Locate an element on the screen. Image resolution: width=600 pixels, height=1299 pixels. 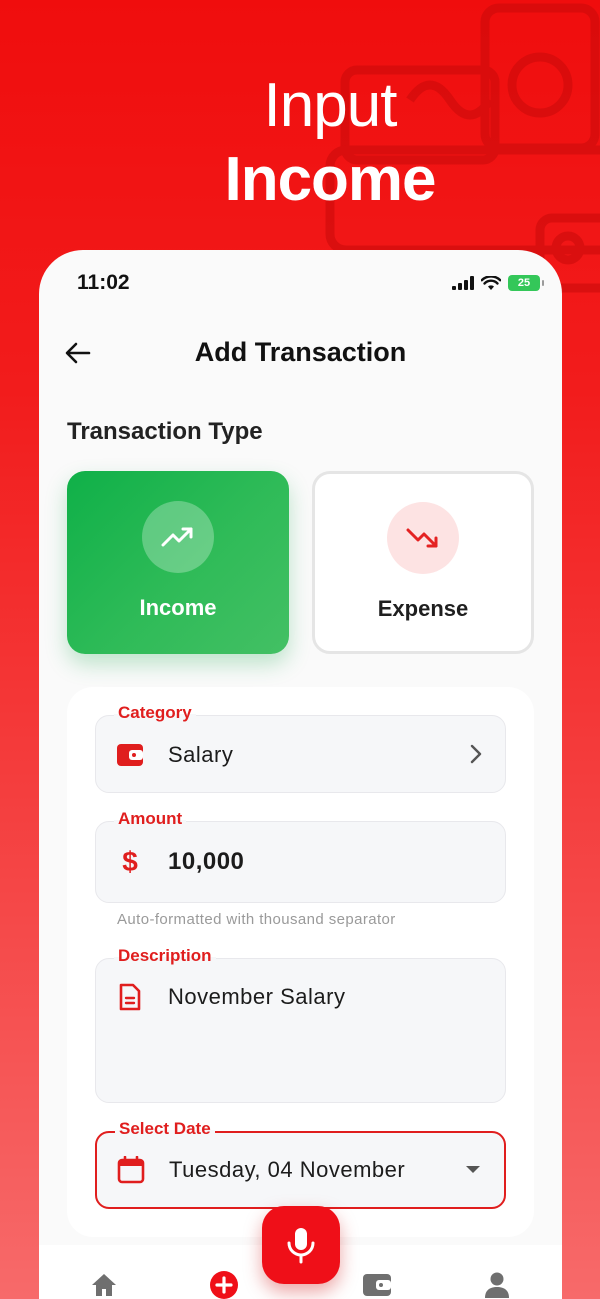
person-icon is located at coordinates (497, 1285).